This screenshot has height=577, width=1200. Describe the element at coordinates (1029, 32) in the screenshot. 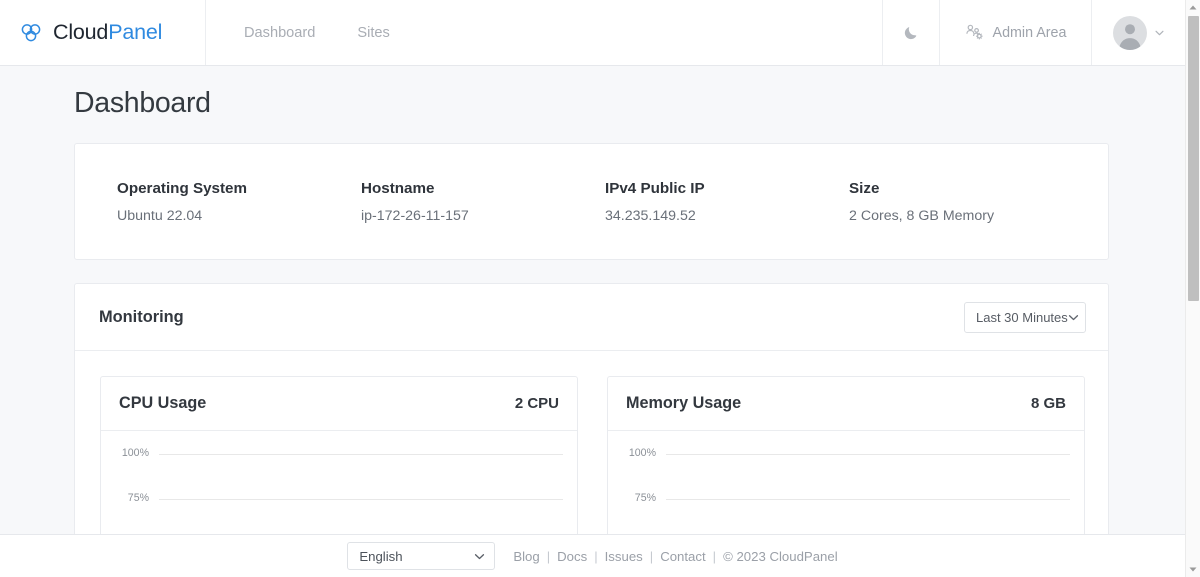

I see `admin-area-label: Admin Area` at that location.